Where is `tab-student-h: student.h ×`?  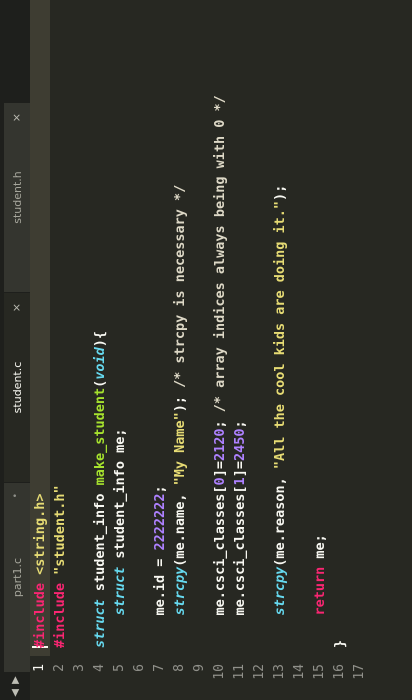 tab-student-h: student.h × is located at coordinates (17, 197).